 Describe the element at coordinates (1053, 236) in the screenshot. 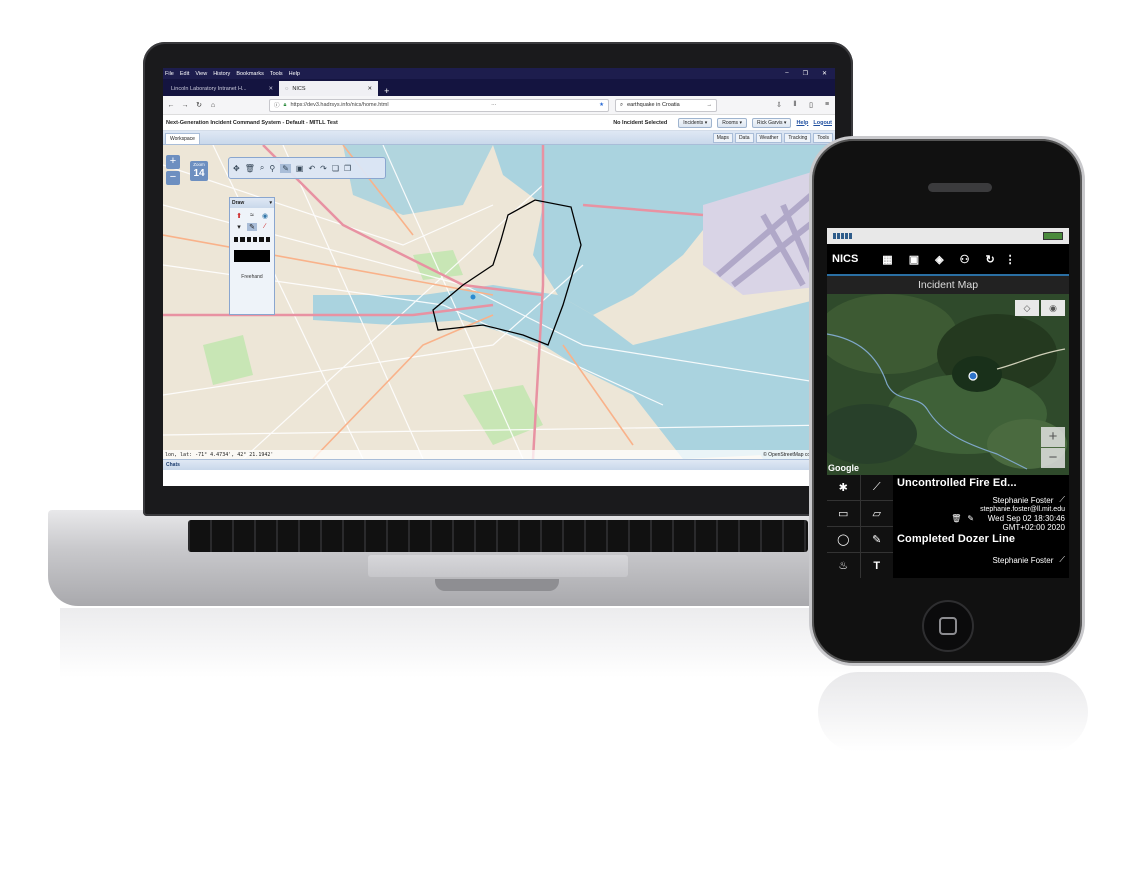

I see `battery-icon` at that location.